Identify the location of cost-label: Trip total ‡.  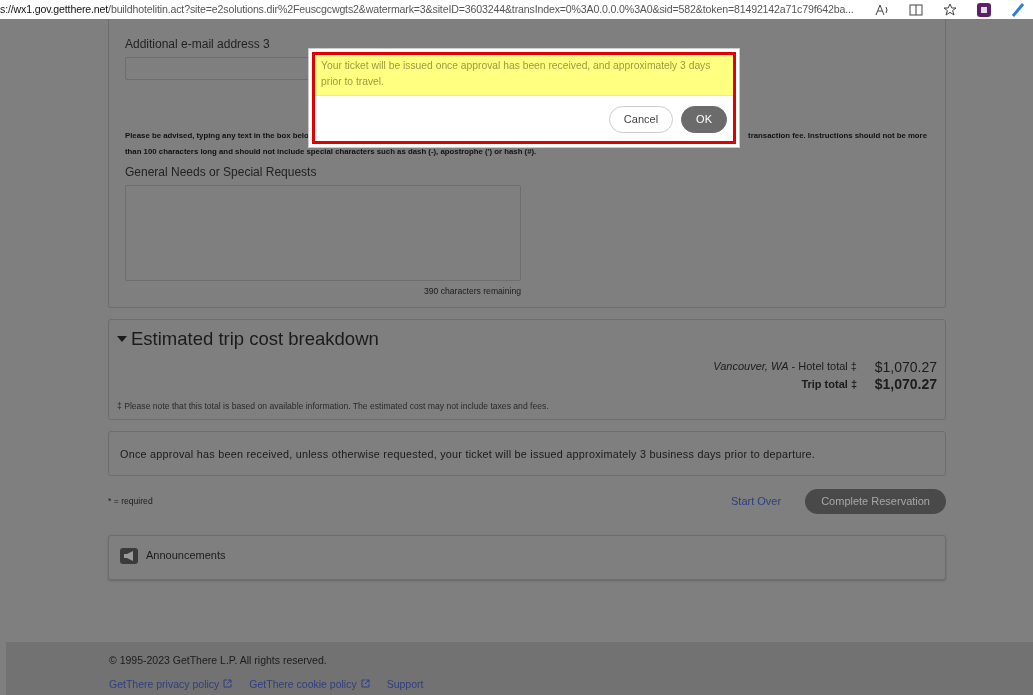
(829, 385).